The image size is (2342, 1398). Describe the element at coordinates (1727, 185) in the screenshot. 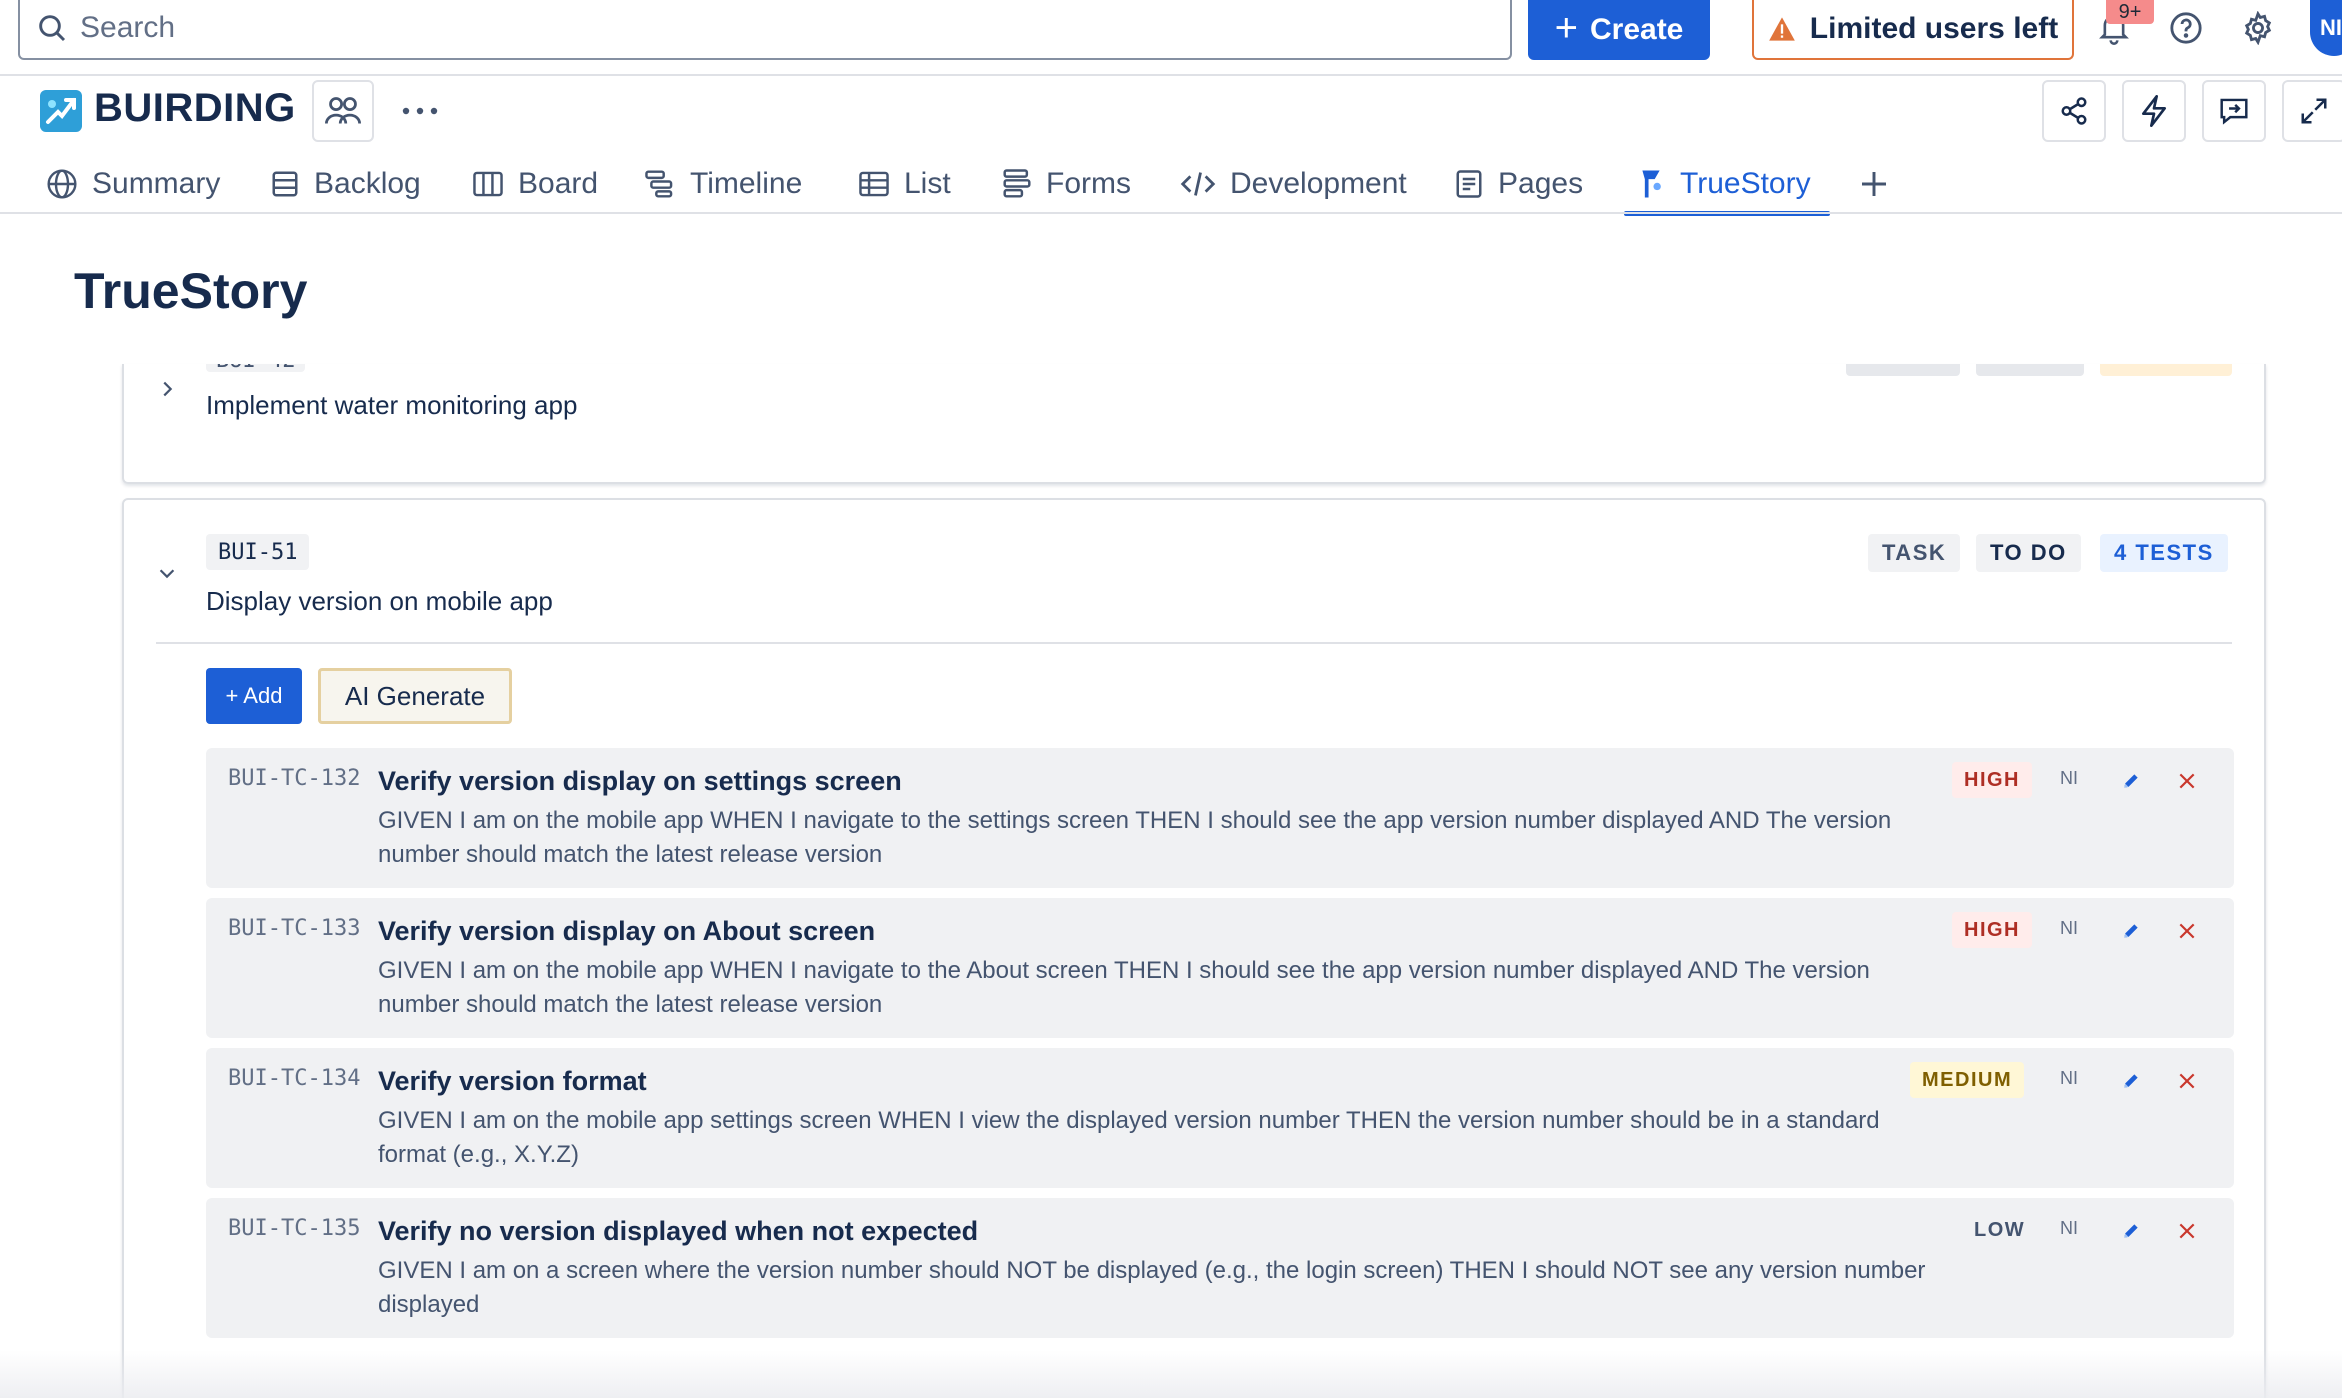

I see `tab-truestory: TrueStory` at that location.